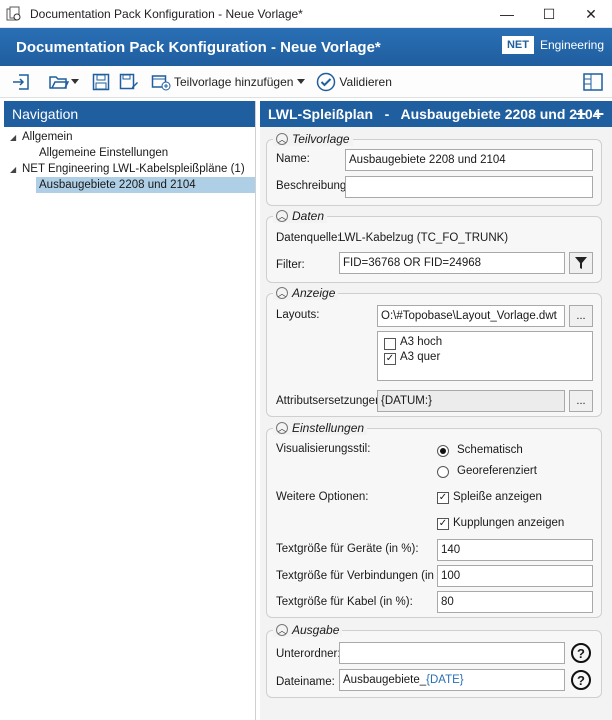 This screenshot has width=612, height=720. Describe the element at coordinates (443, 472) in the screenshot. I see `georeferenced-radio` at that location.